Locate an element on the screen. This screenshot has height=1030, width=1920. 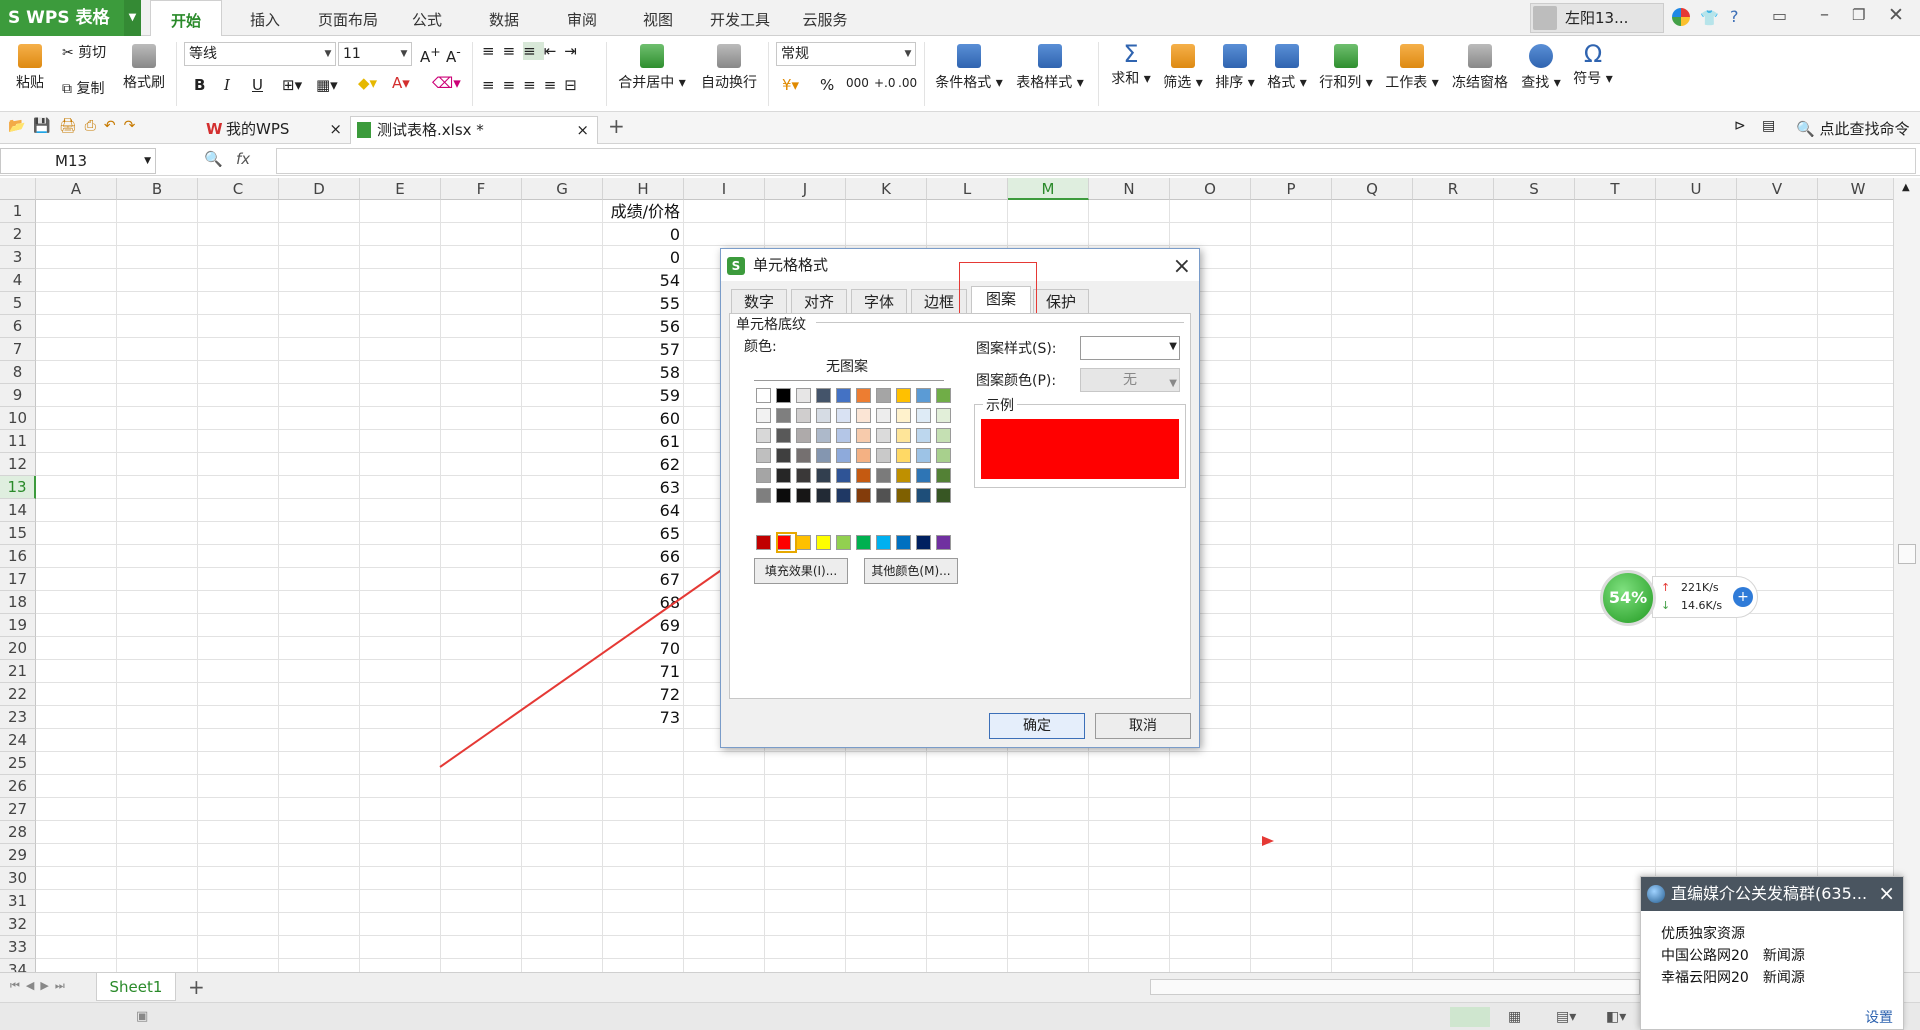
cancel-button: 取消 is located at coordinates (1143, 726).